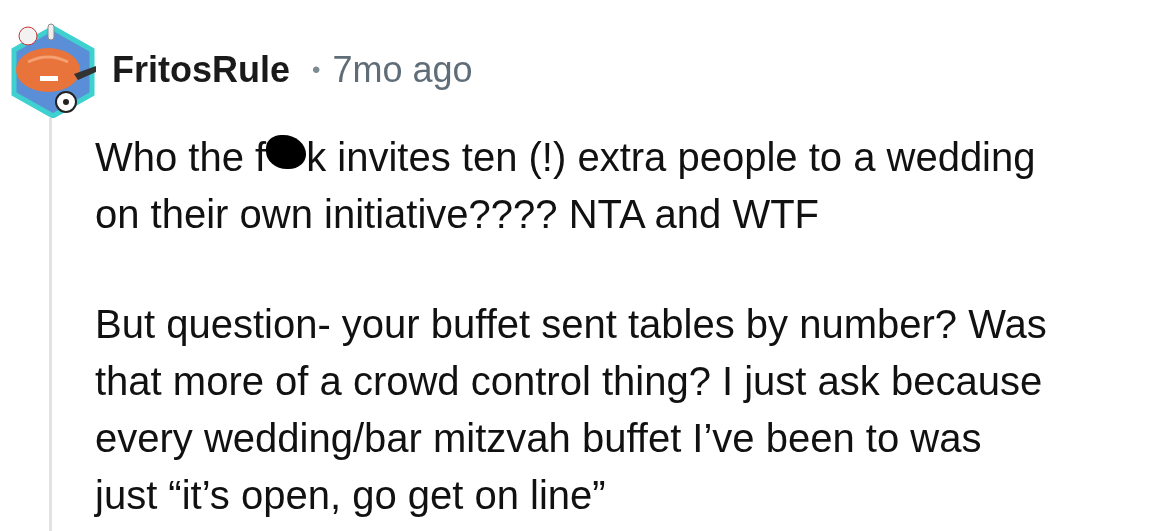 Image resolution: width=1165 pixels, height=531 pixels. I want to click on timestamp: 7mo ago, so click(402, 70).